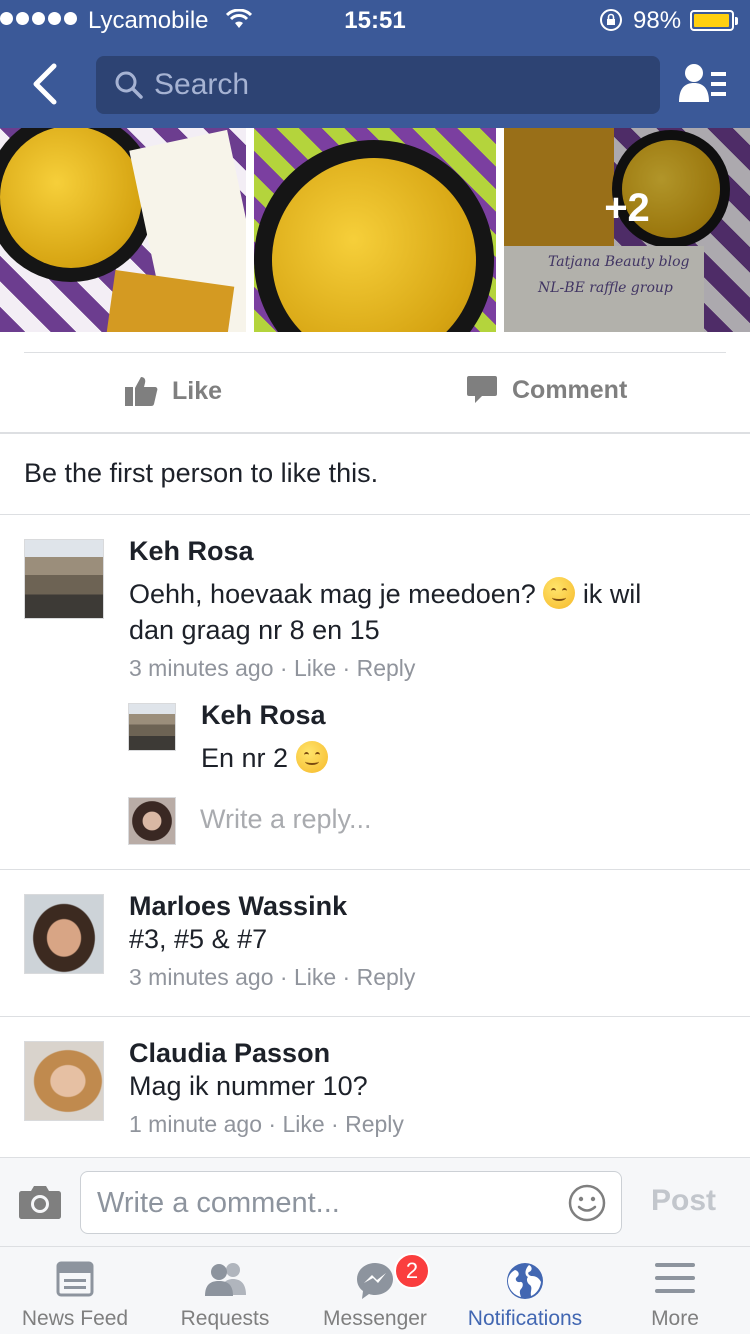  Describe the element at coordinates (245, 758) in the screenshot. I see `reply-text-part: En nr 2` at that location.